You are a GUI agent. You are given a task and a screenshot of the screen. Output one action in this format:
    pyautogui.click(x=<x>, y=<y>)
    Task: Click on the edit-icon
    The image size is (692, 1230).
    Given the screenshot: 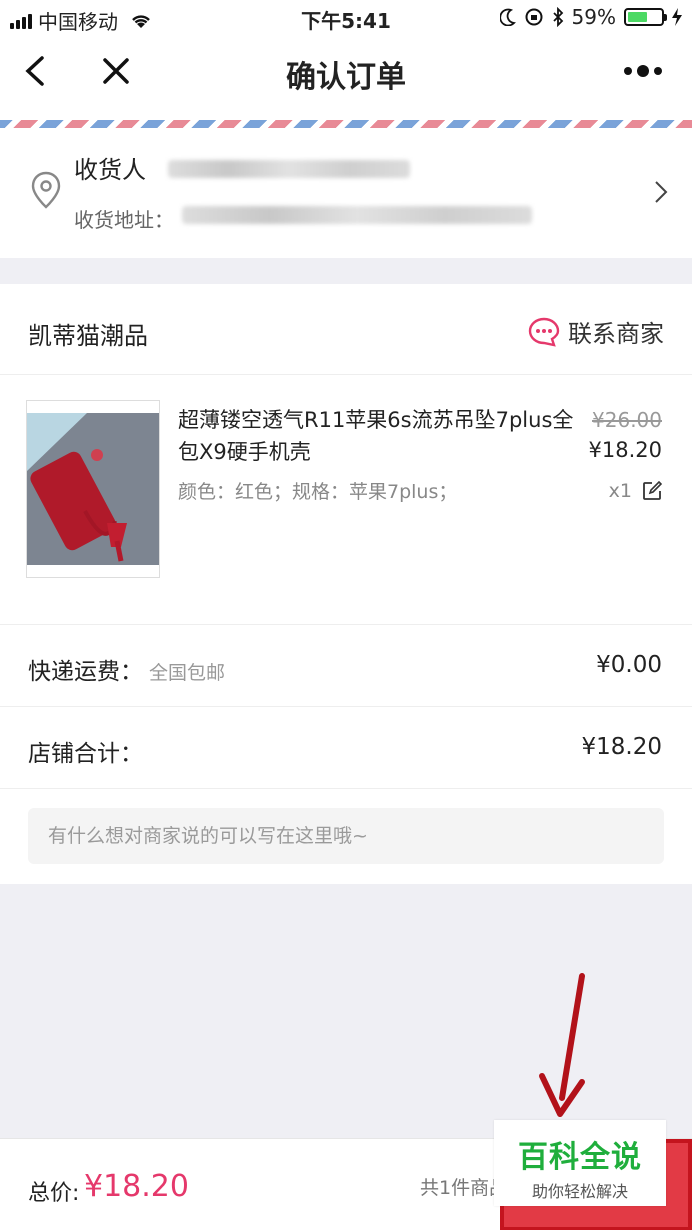 What is the action you would take?
    pyautogui.click(x=652, y=491)
    